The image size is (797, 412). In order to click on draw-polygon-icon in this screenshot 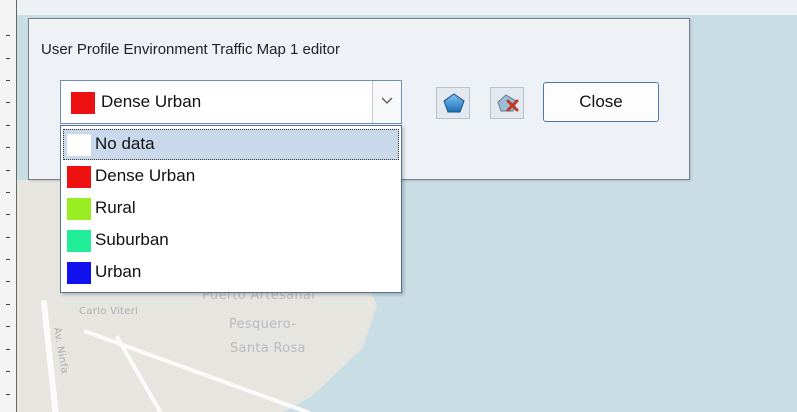, I will do `click(454, 103)`.